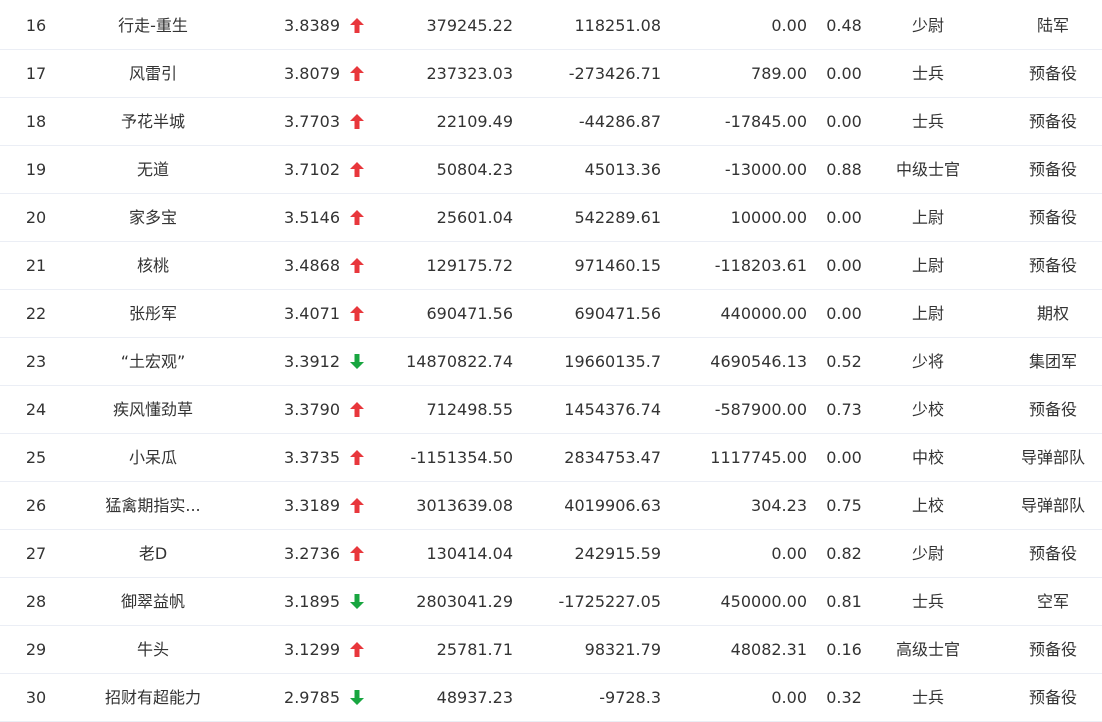  I want to click on value-1-cell: -1151354.50, so click(461, 457).